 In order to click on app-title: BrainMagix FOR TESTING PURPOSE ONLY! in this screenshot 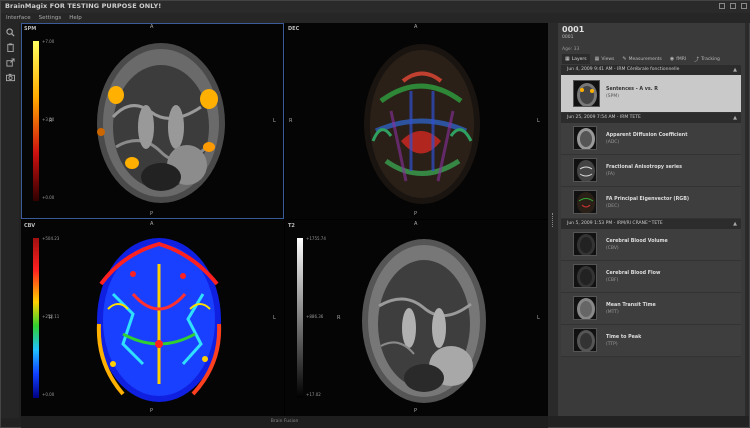, I will do `click(83, 6)`.